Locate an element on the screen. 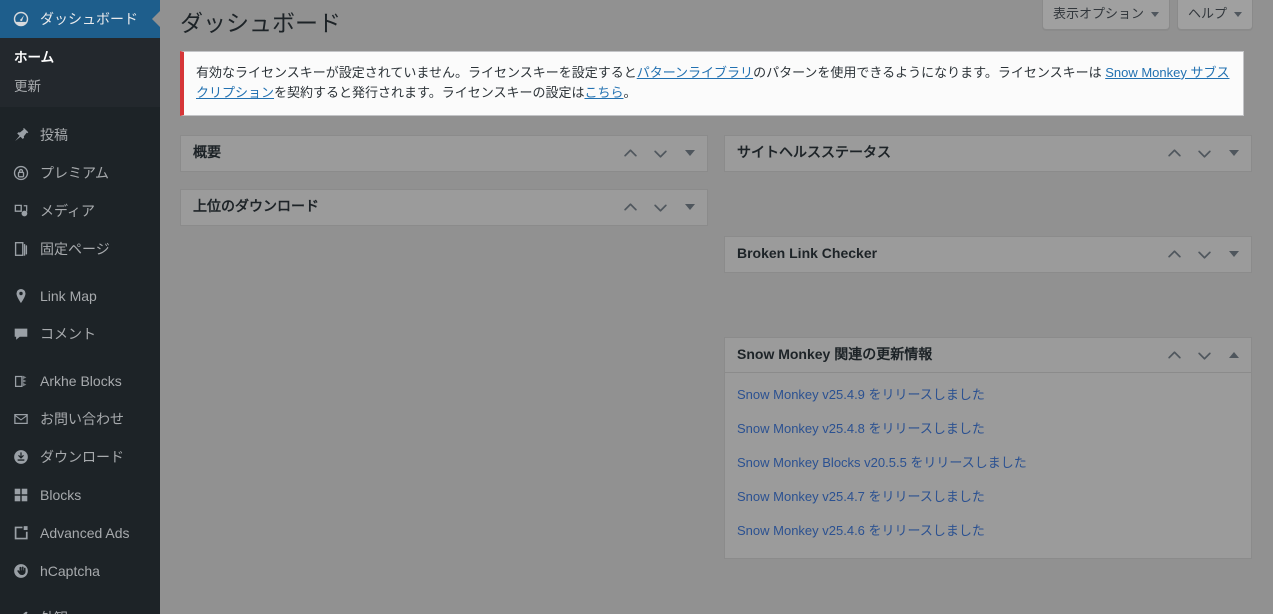  sidebar-link-6: Link Map is located at coordinates (80, 296).